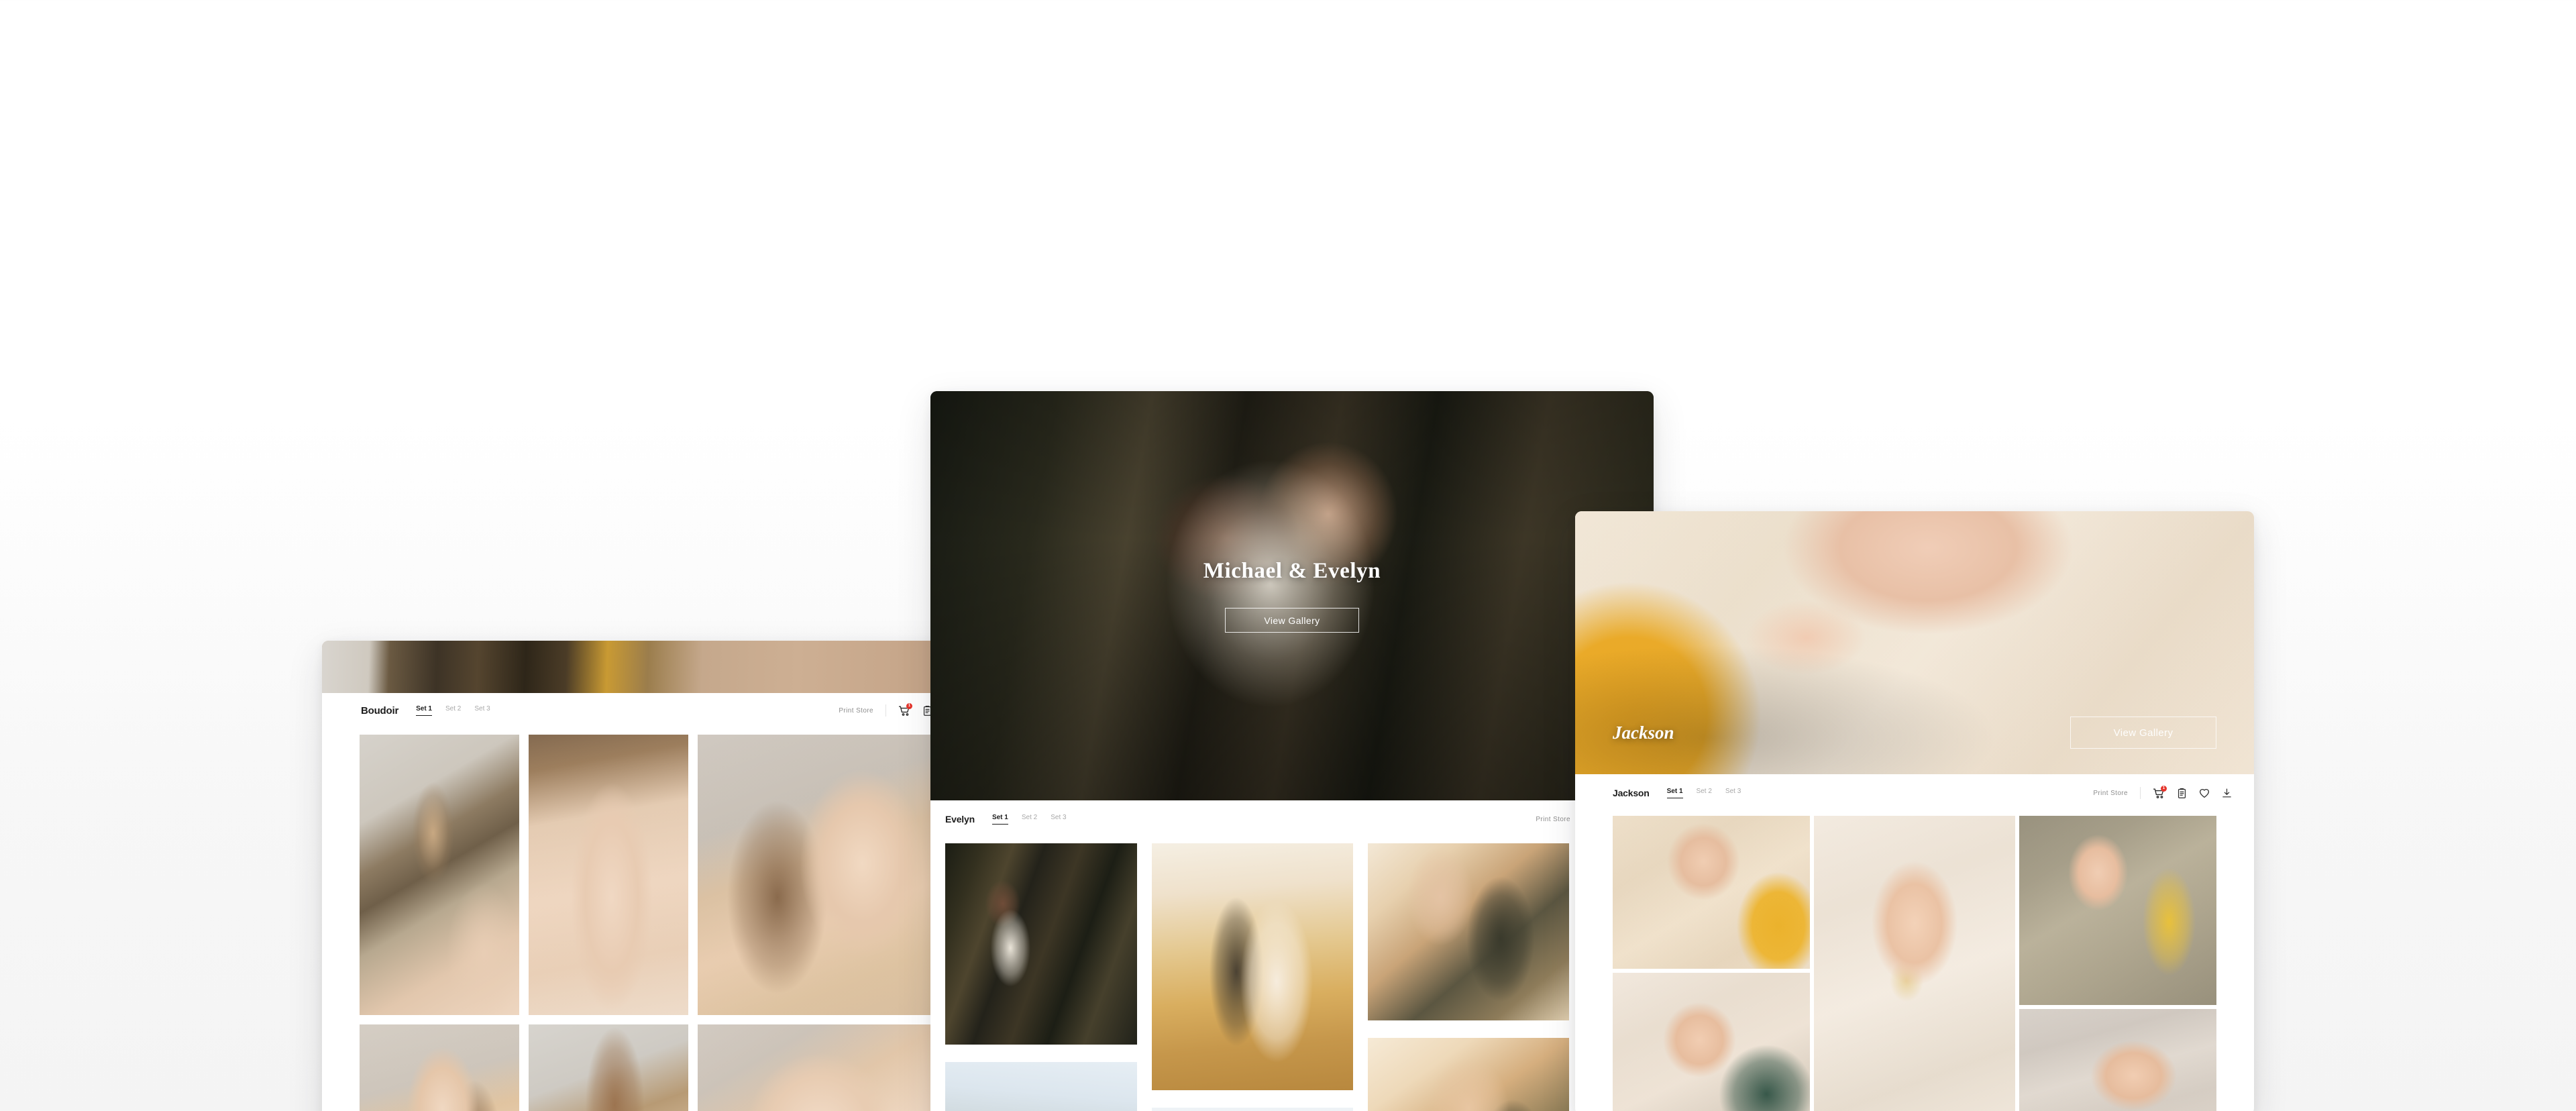  I want to click on photo-boudoir-long-hair-back, so click(608, 1067).